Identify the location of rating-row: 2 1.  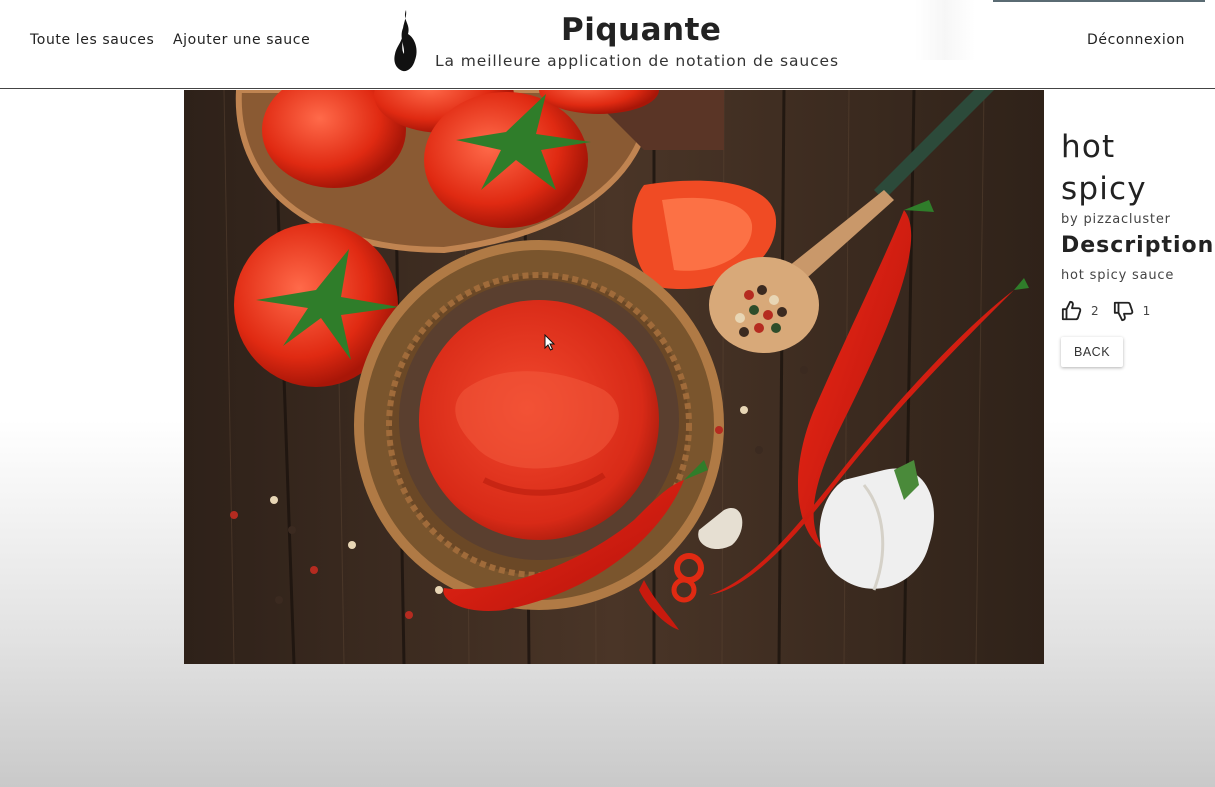
(1136, 311).